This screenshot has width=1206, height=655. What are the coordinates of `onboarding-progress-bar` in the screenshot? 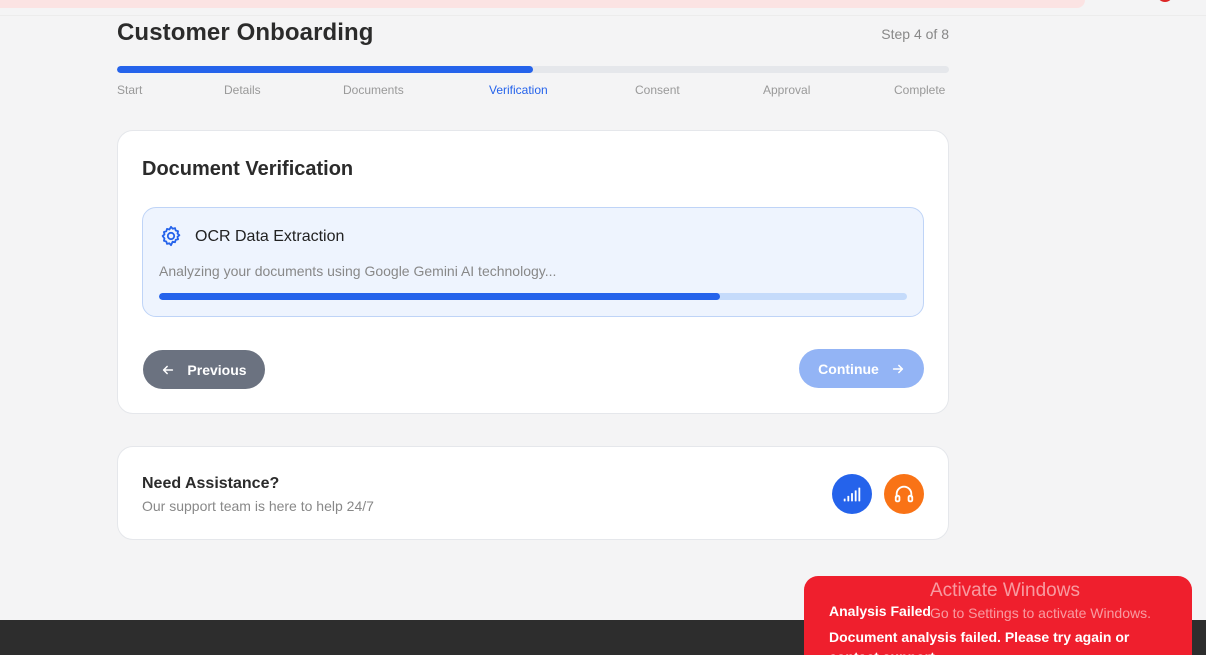 It's located at (533, 69).